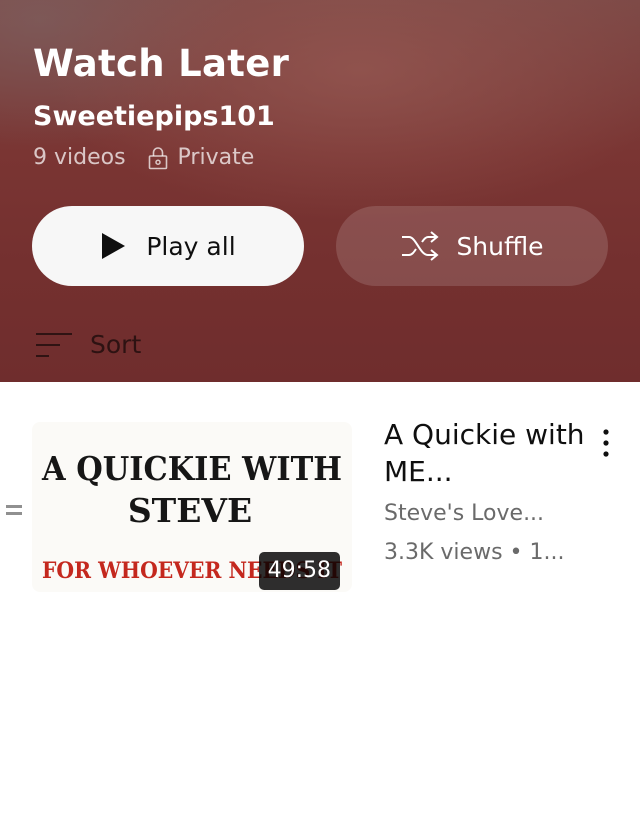 This screenshot has width=640, height=831. What do you see at coordinates (299, 571) in the screenshot?
I see `video-duration: 49:58` at bounding box center [299, 571].